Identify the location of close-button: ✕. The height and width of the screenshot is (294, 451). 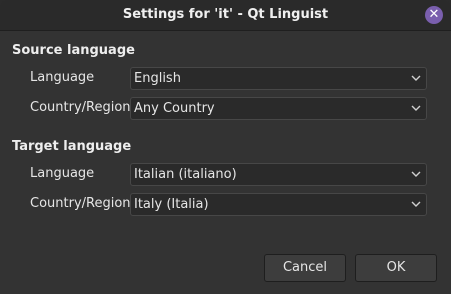
(434, 15).